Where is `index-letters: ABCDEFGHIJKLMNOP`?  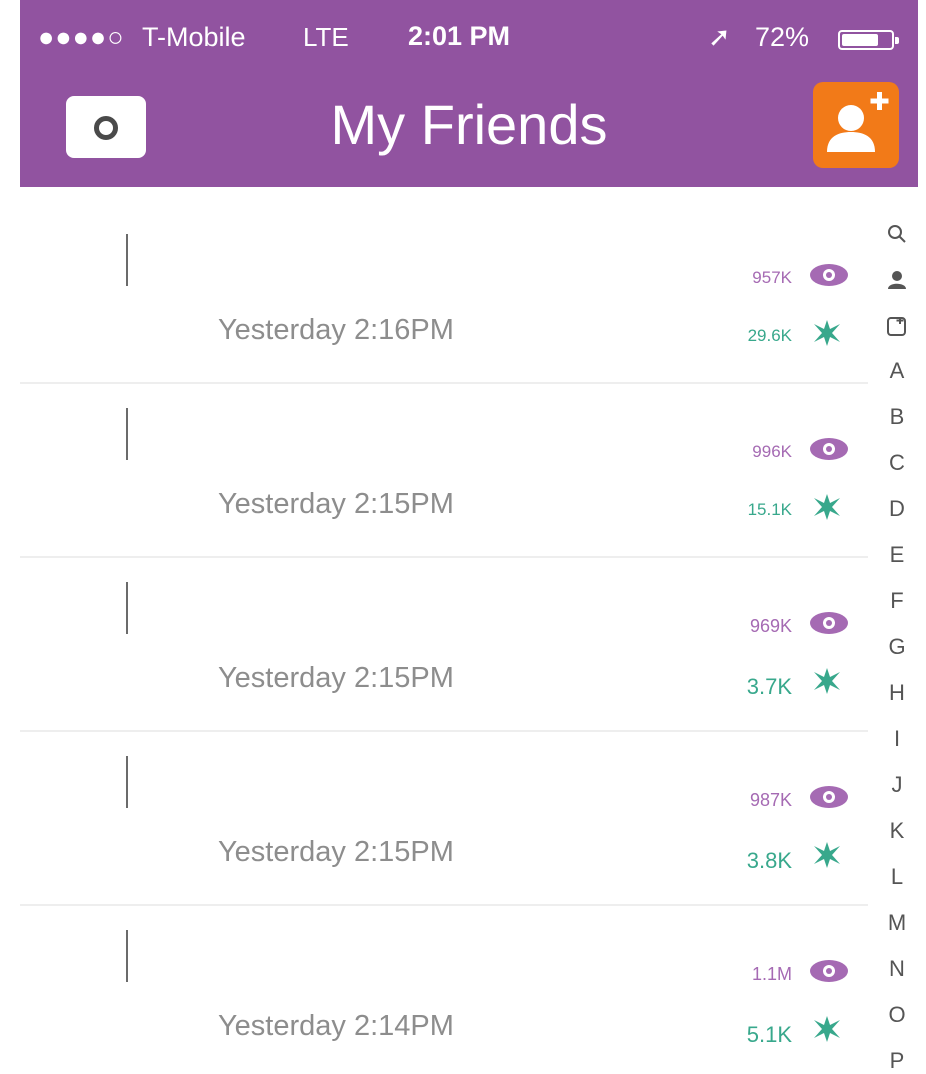 index-letters: ABCDEFGHIJKLMNOP is located at coordinates (897, 711).